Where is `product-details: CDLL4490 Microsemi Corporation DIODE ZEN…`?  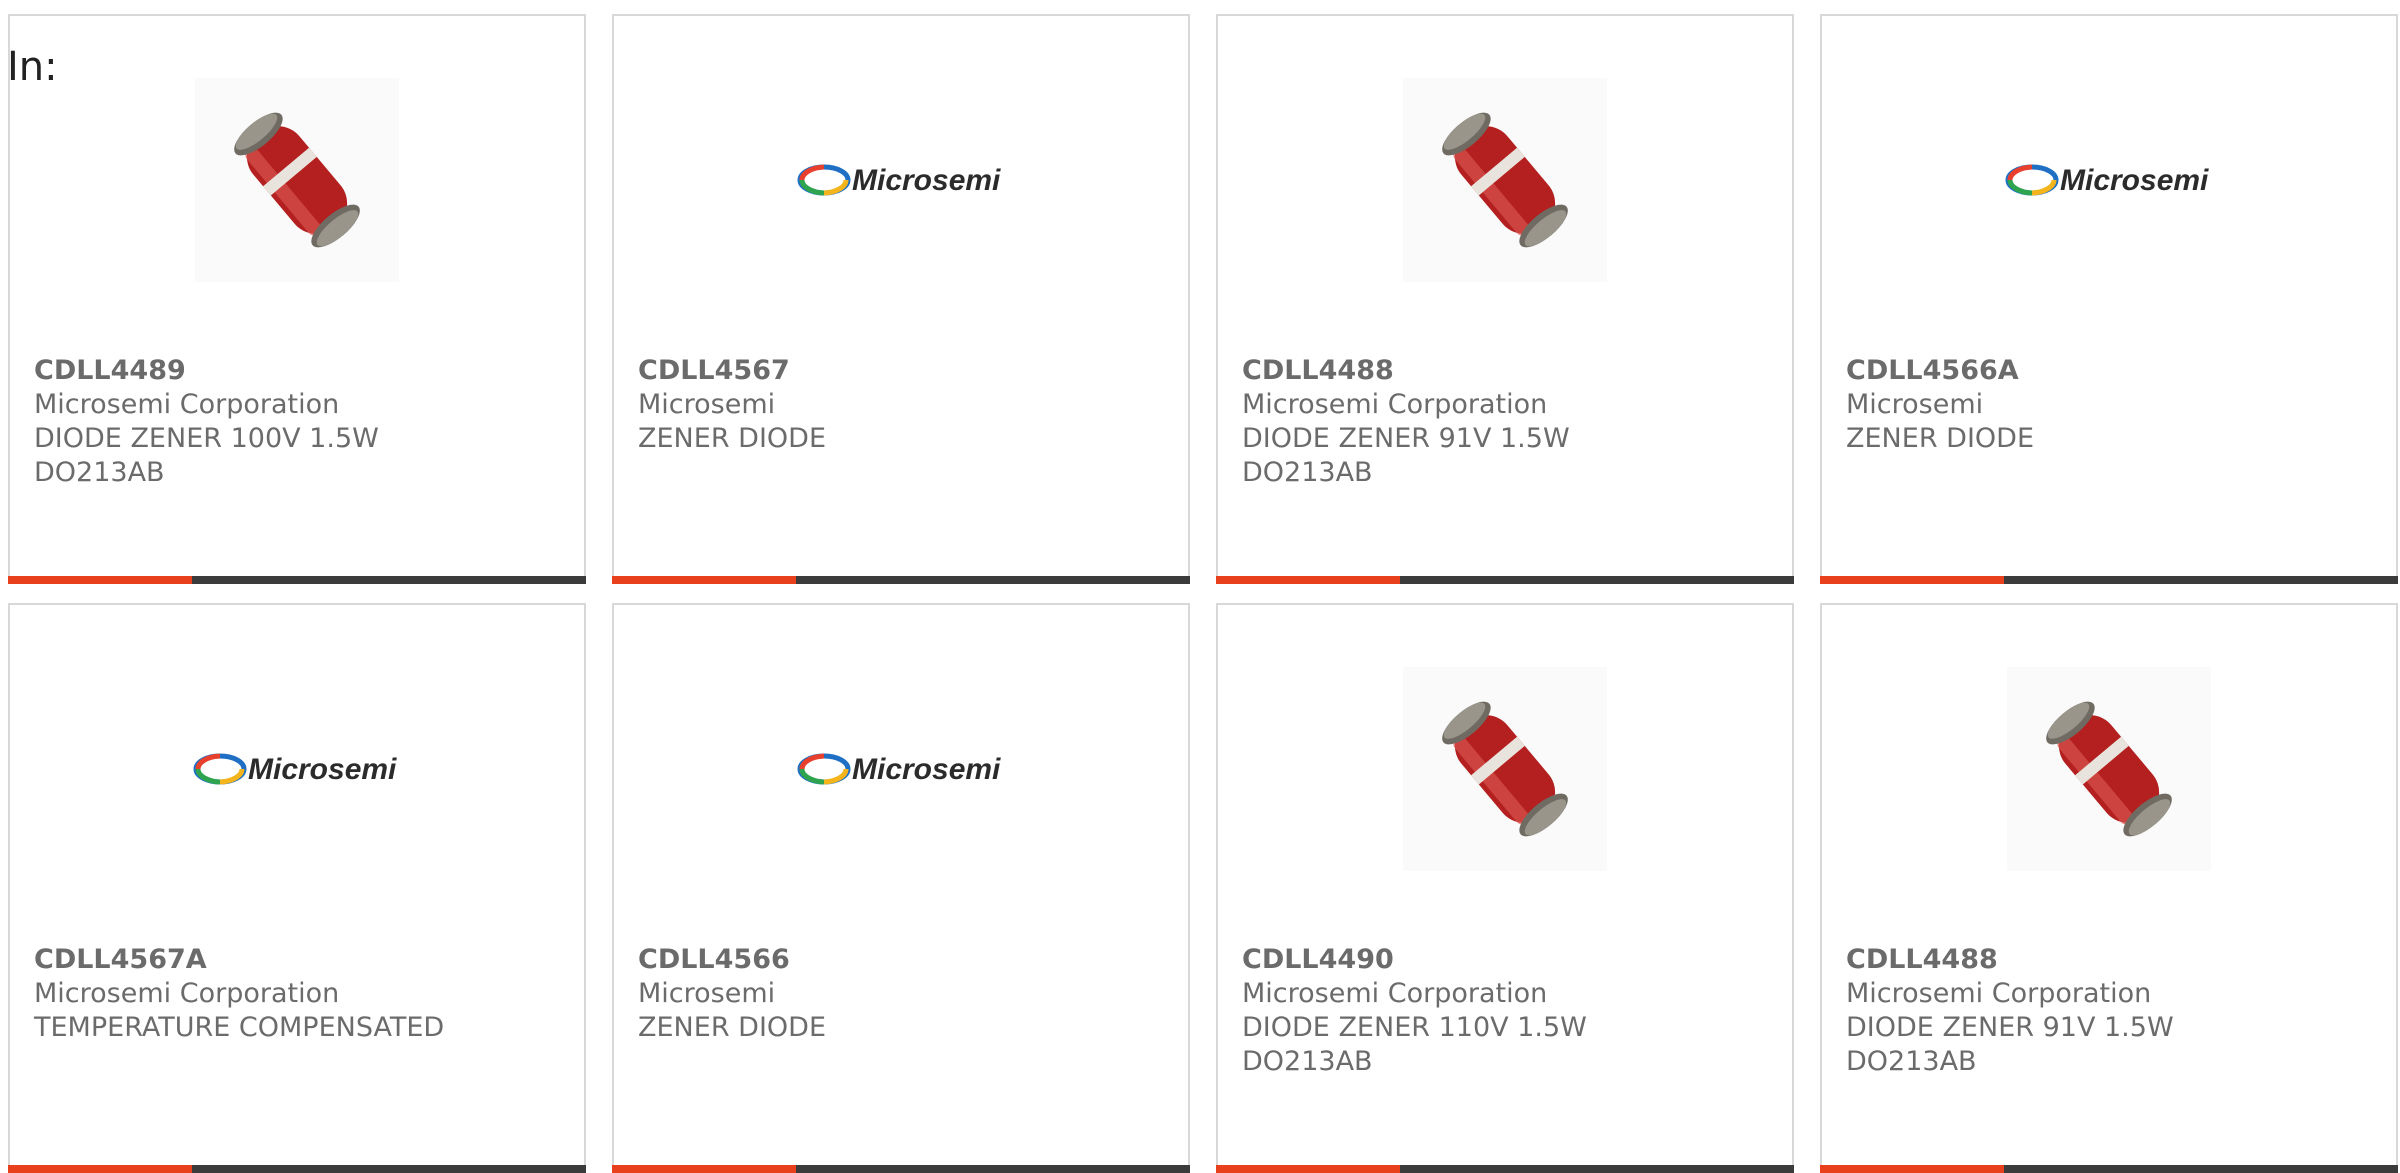 product-details: CDLL4490 Microsemi Corporation DIODE ZEN… is located at coordinates (1507, 1011).